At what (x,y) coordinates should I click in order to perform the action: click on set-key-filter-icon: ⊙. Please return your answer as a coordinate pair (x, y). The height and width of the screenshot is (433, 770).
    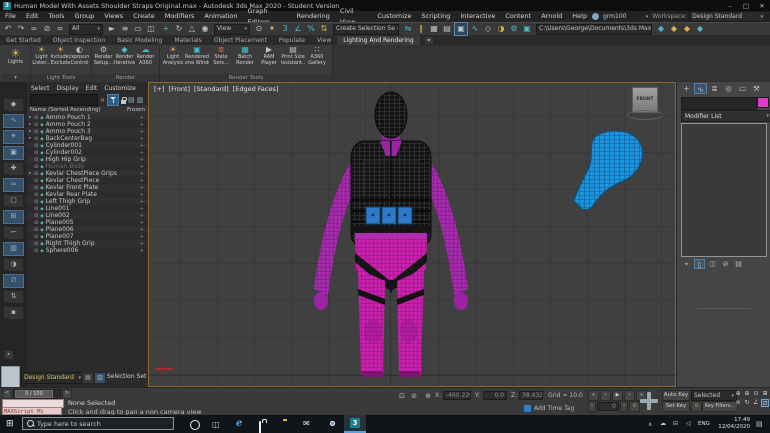
    Looking at the image, I should click on (696, 406).